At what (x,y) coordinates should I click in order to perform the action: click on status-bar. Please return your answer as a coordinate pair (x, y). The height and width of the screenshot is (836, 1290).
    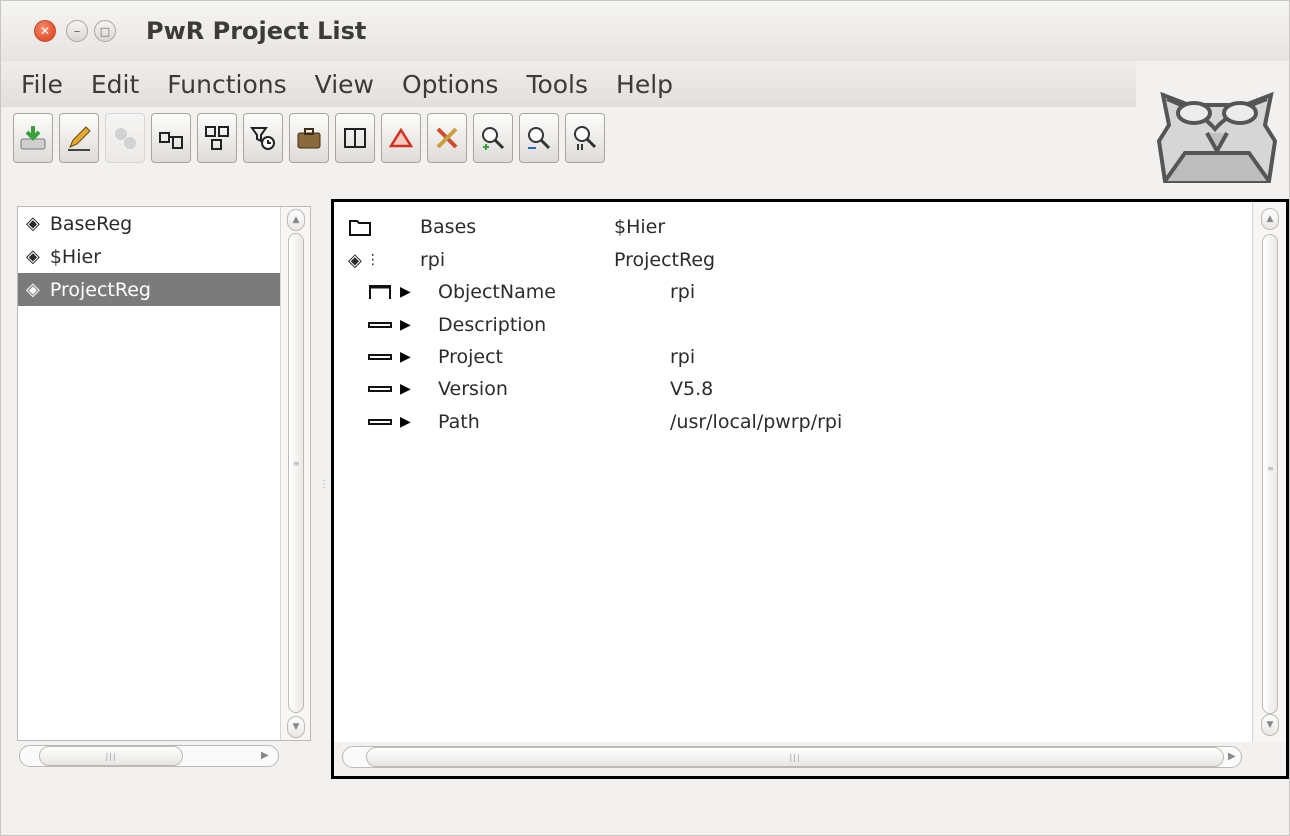
    Looking at the image, I should click on (645, 808).